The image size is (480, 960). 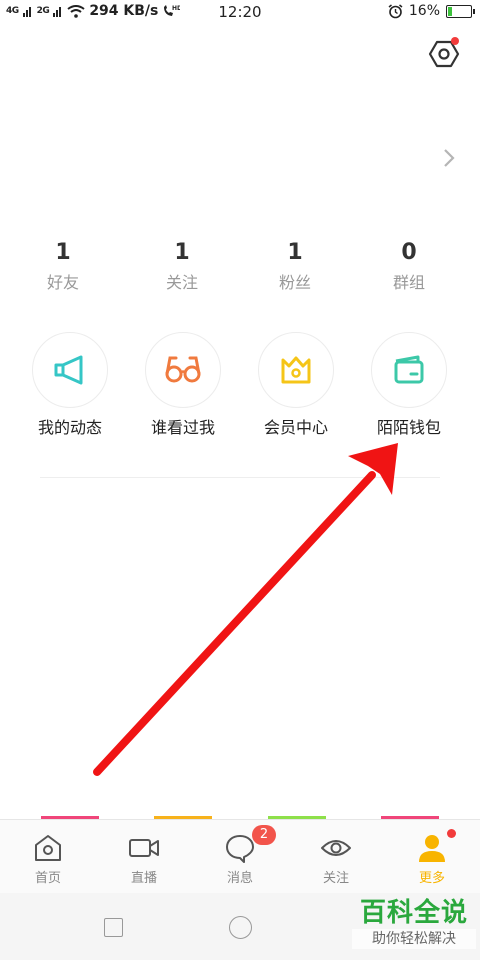 What do you see at coordinates (264, 835) in the screenshot?
I see `message-count-badge: 2` at bounding box center [264, 835].